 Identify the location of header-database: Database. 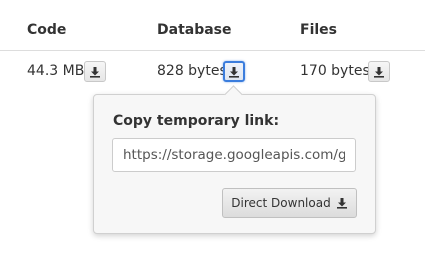
(194, 30).